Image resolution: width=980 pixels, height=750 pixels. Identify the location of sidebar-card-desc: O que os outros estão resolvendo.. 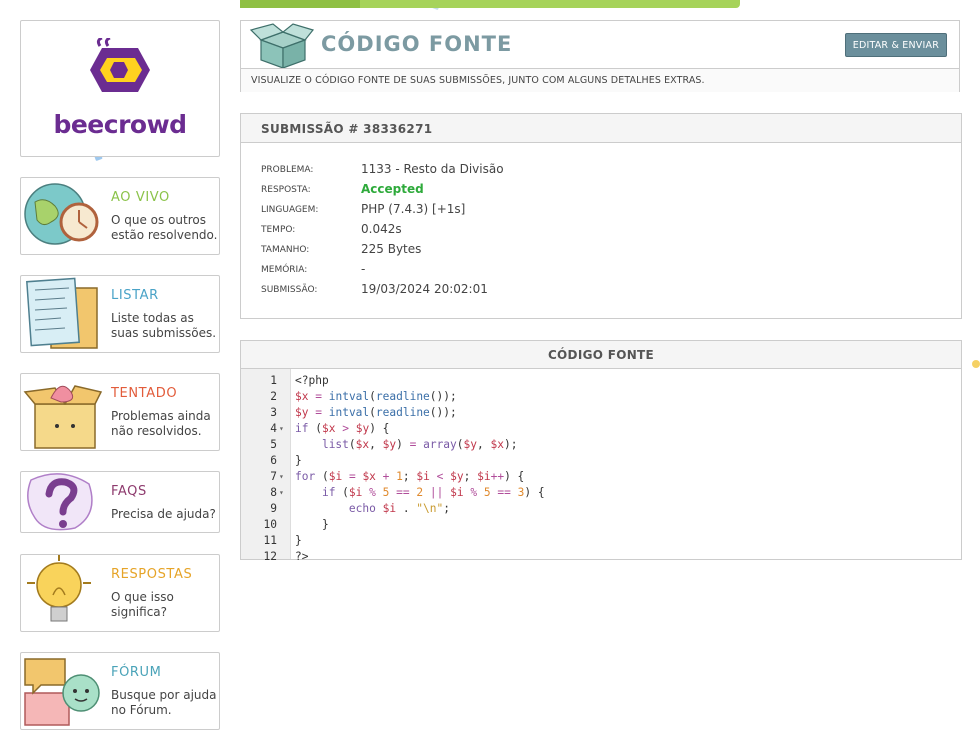
(164, 227).